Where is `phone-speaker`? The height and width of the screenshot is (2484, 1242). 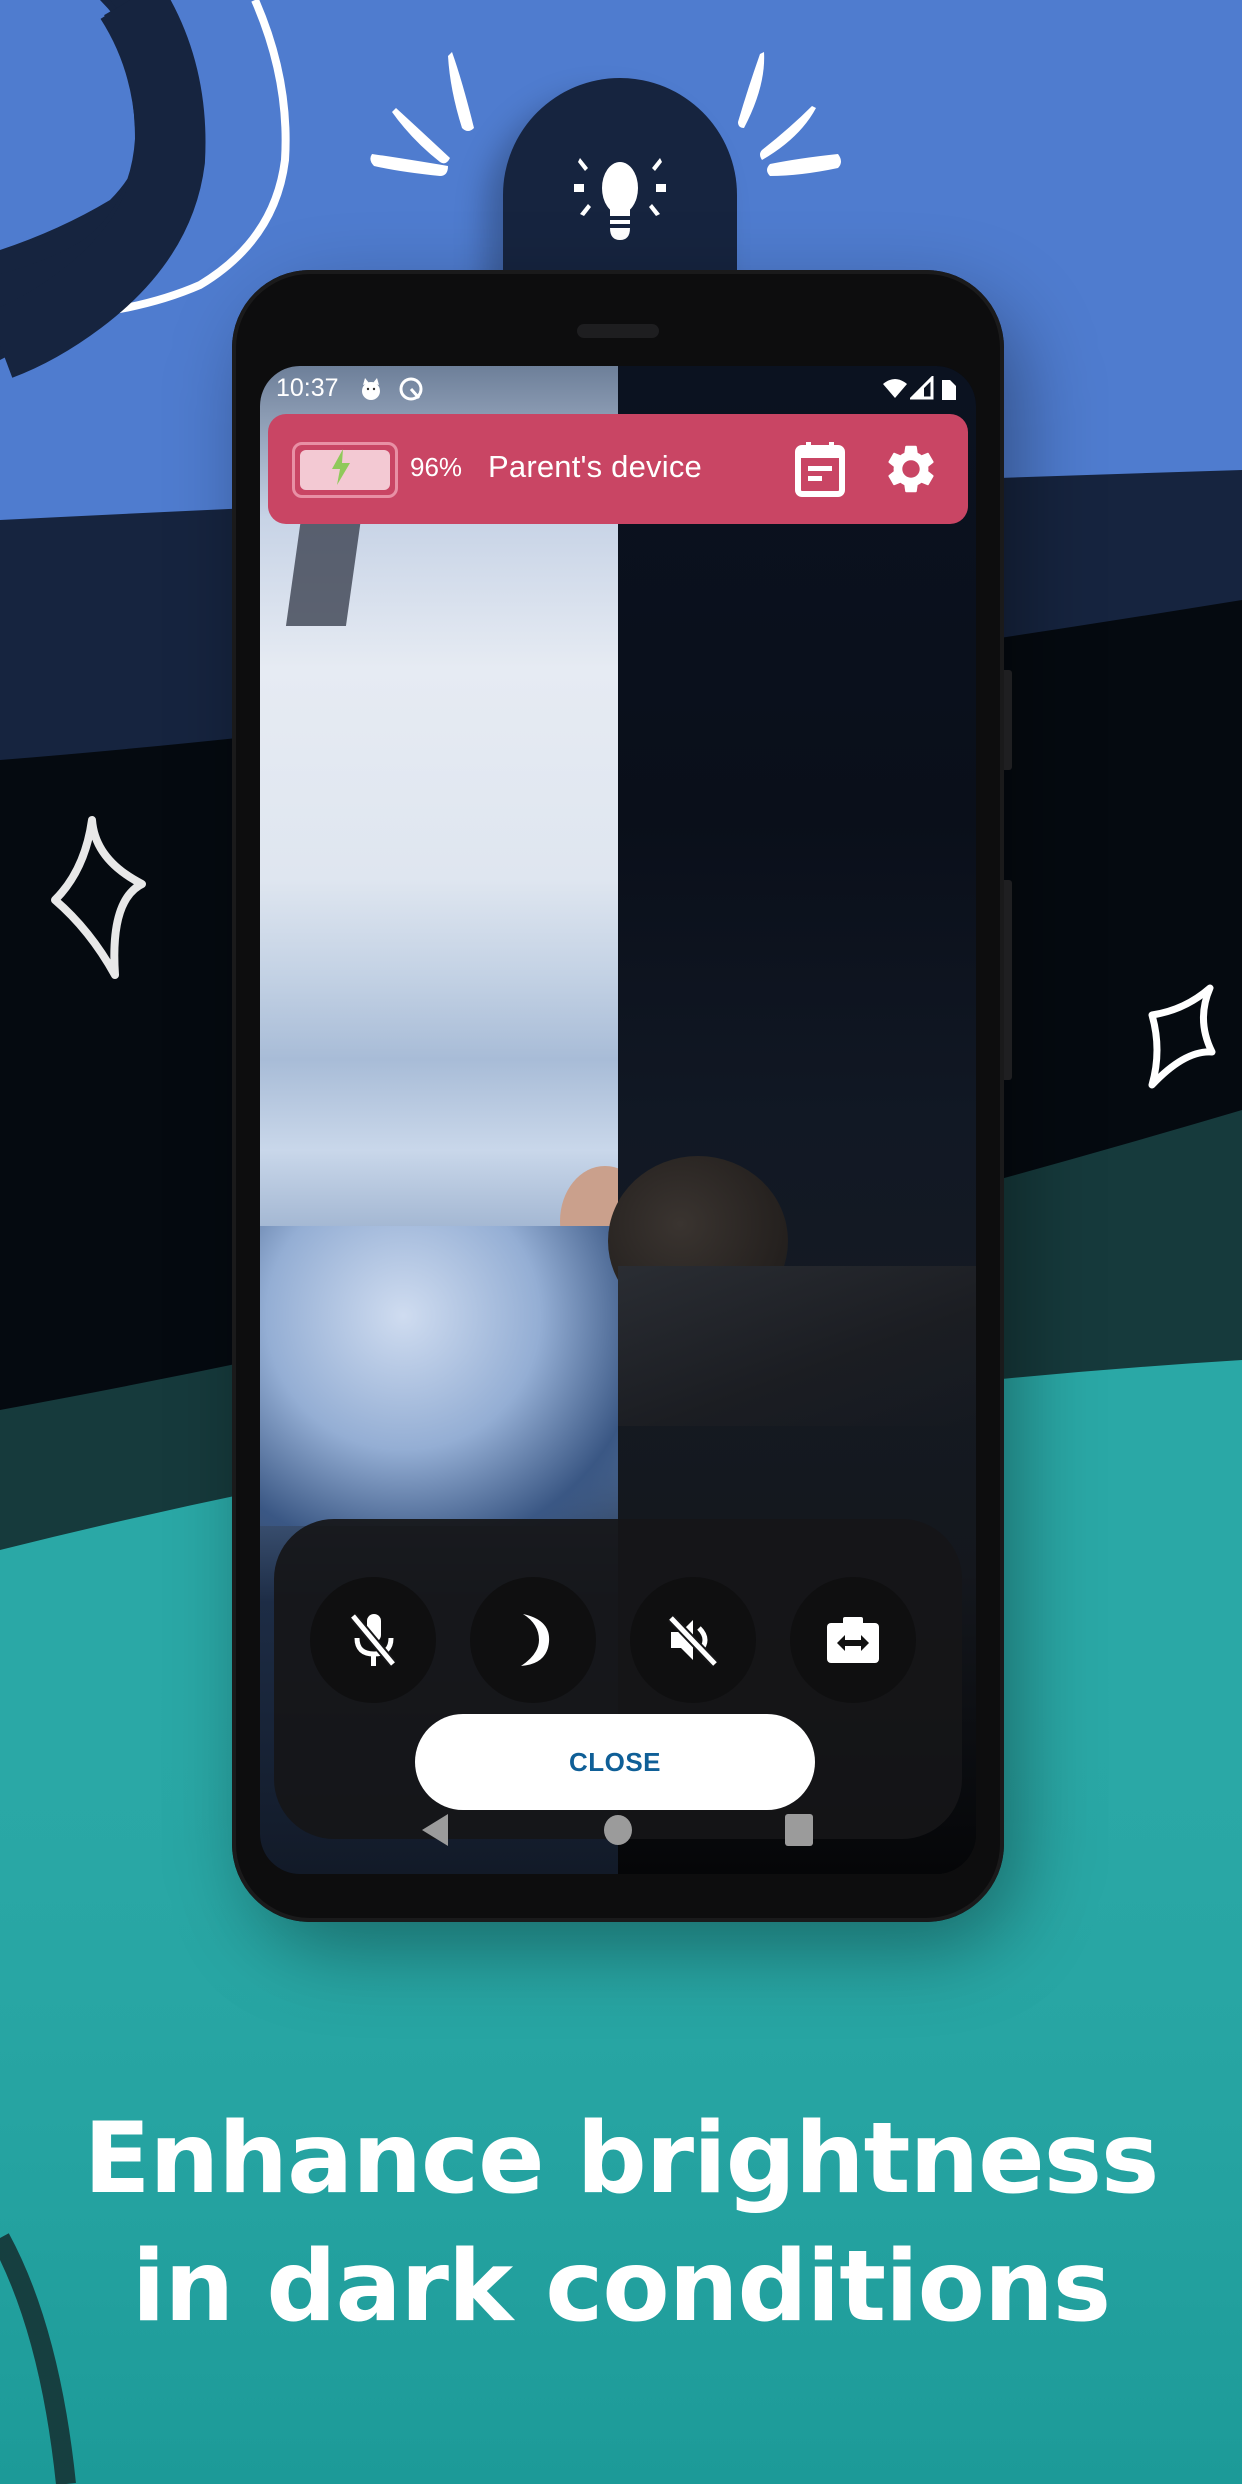 phone-speaker is located at coordinates (618, 331).